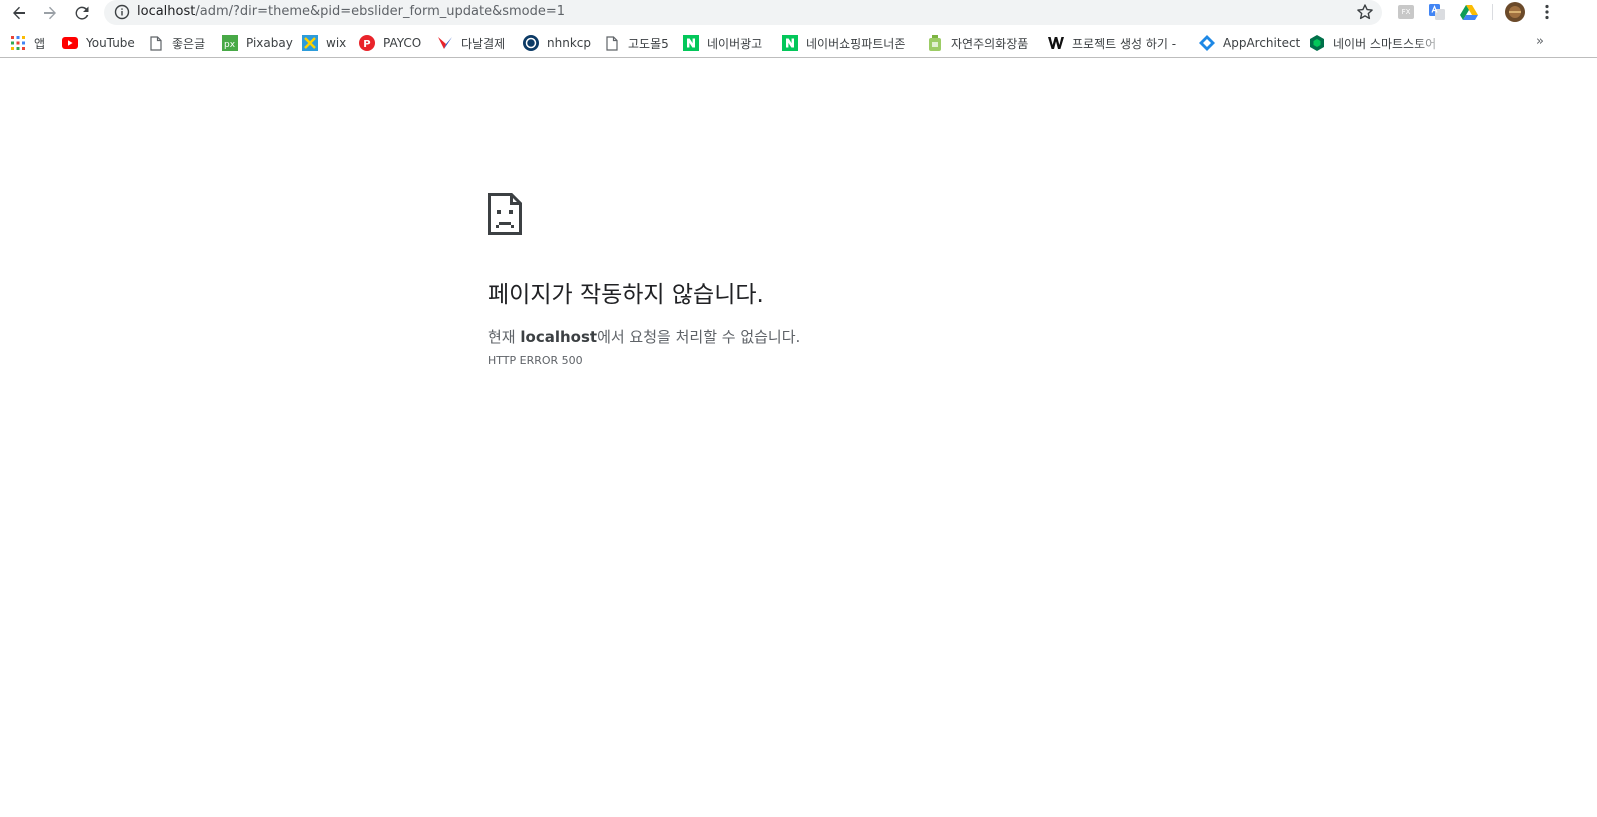 The width and height of the screenshot is (1597, 817). I want to click on bookmark-natural-cosmetics: 자연주의화장품, so click(977, 43).